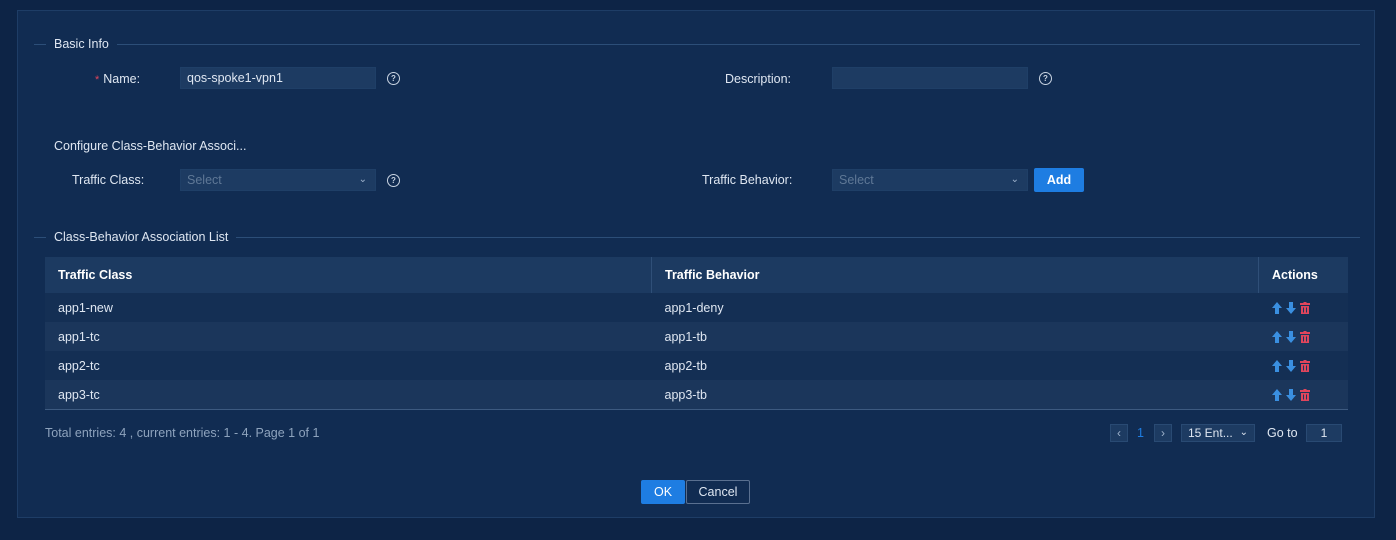 The height and width of the screenshot is (540, 1396). What do you see at coordinates (108, 180) in the screenshot?
I see `traffic-class-label: Traffic Class:` at bounding box center [108, 180].